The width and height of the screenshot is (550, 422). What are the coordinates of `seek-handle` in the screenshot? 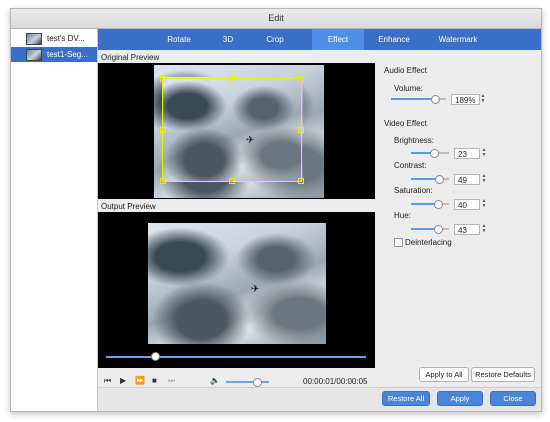 It's located at (155, 356).